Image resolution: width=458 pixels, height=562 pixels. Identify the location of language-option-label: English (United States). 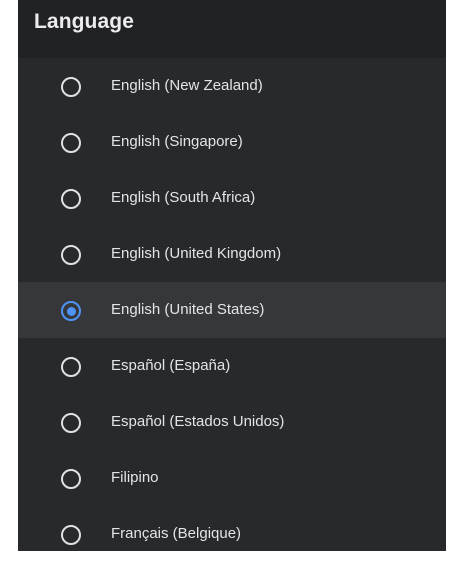
(188, 309).